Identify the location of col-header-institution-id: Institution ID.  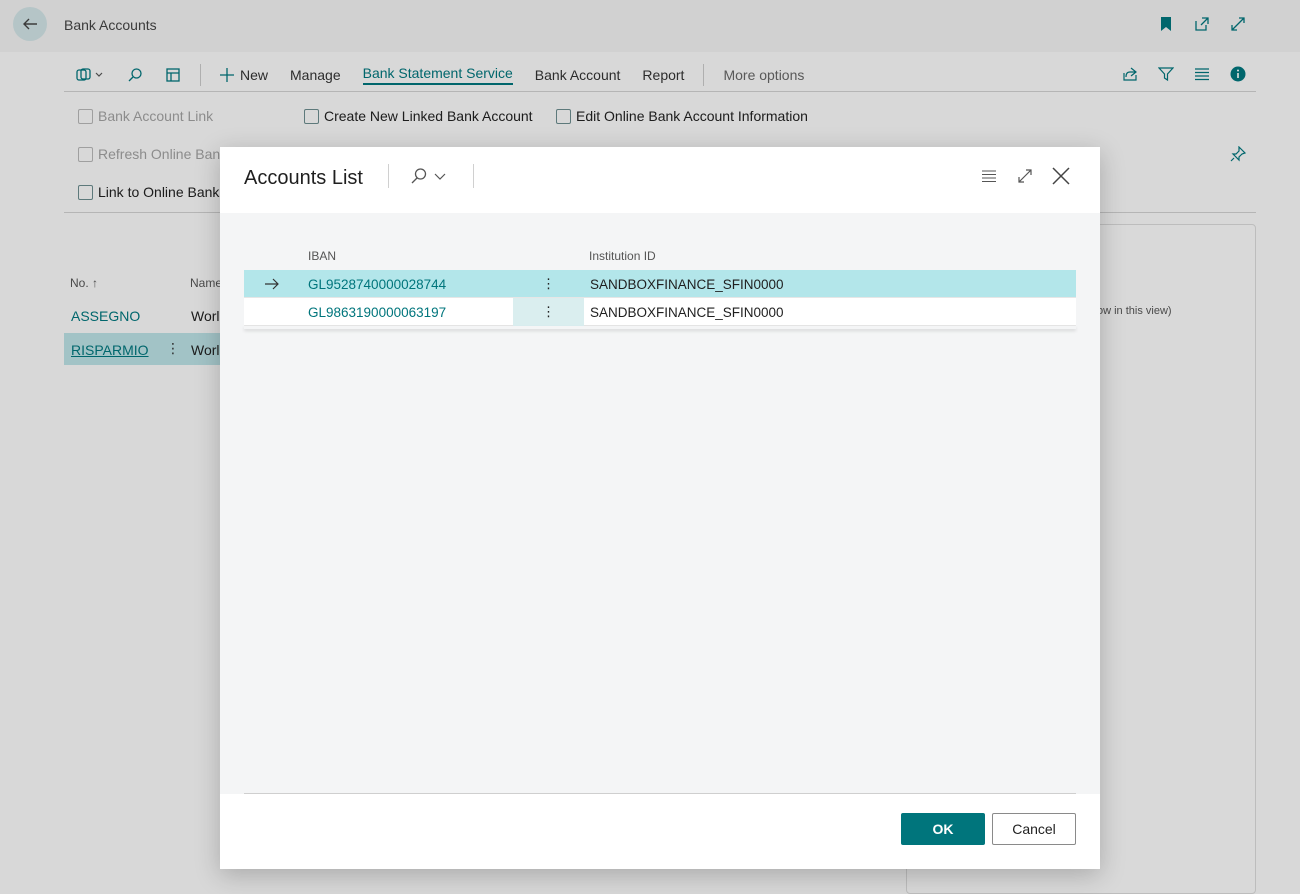
(622, 256).